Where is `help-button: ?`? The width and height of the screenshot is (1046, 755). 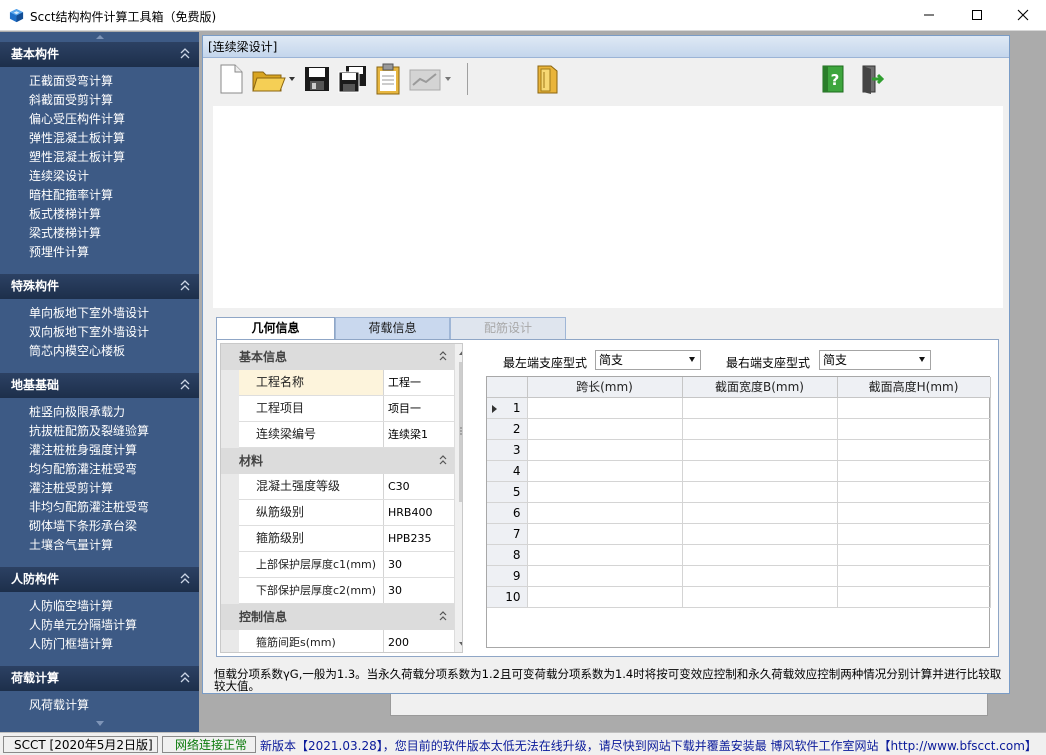 help-button: ? is located at coordinates (833, 79).